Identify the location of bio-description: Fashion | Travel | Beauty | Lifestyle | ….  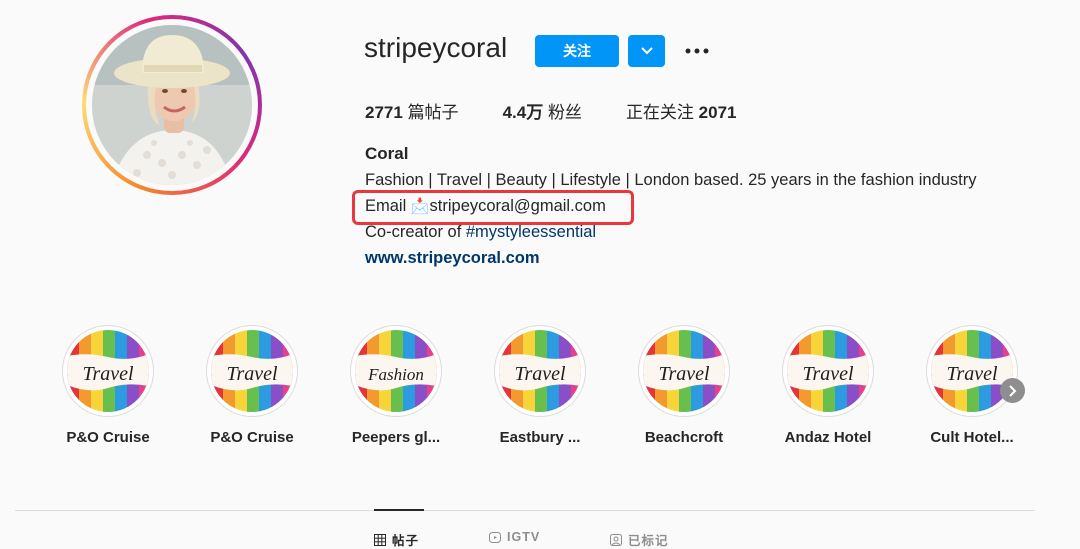
(671, 180).